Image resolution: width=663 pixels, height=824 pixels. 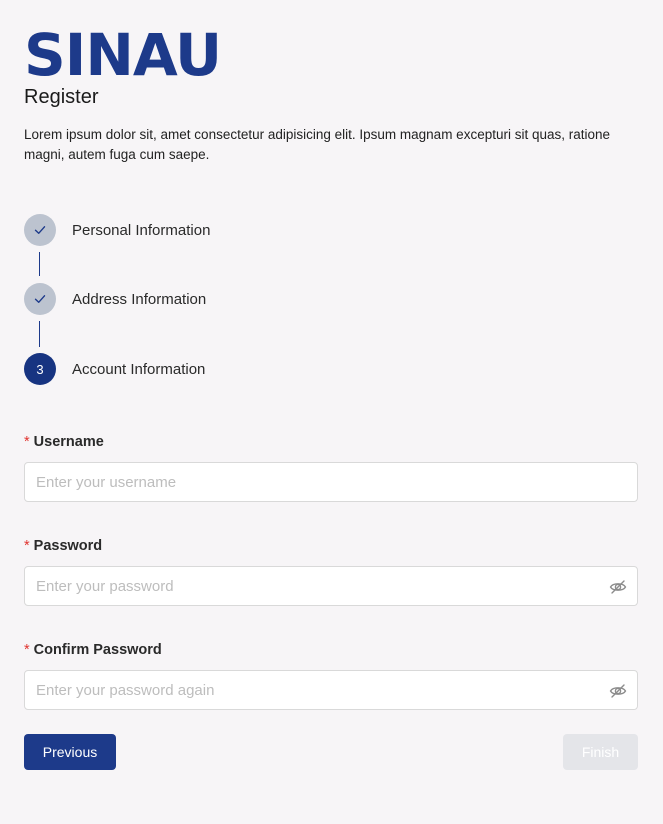 I want to click on username-label: * Username, so click(x=64, y=442).